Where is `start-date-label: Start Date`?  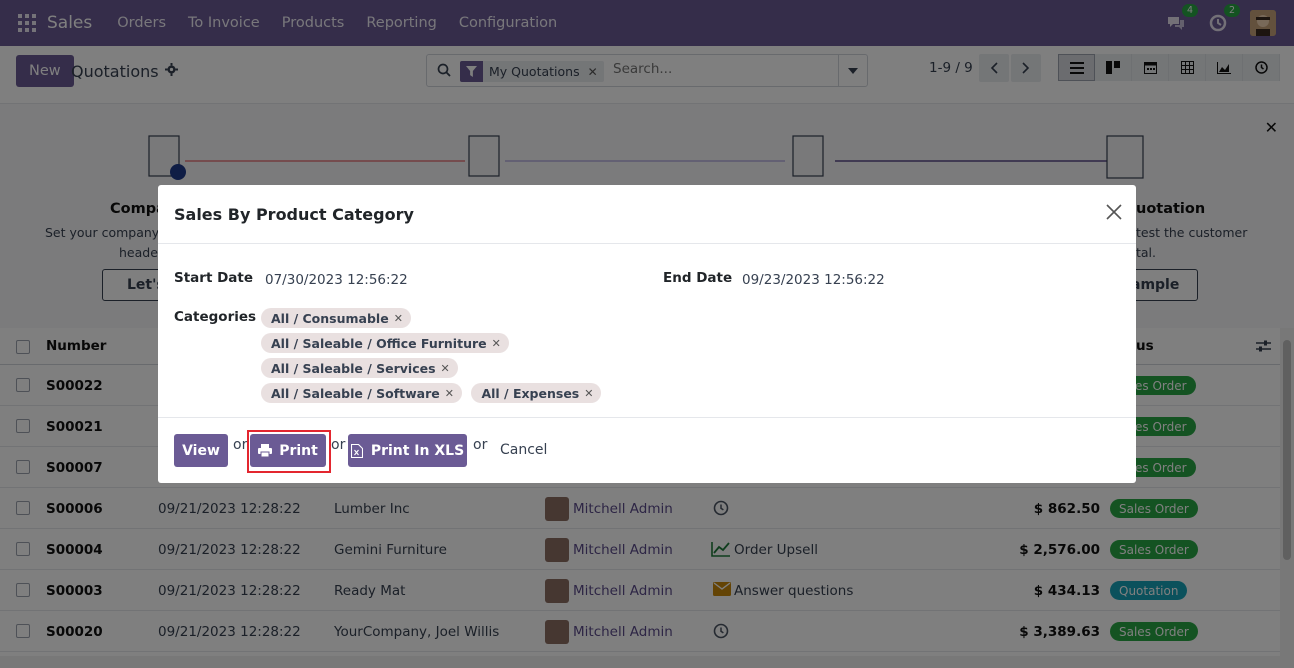 start-date-label: Start Date is located at coordinates (214, 278).